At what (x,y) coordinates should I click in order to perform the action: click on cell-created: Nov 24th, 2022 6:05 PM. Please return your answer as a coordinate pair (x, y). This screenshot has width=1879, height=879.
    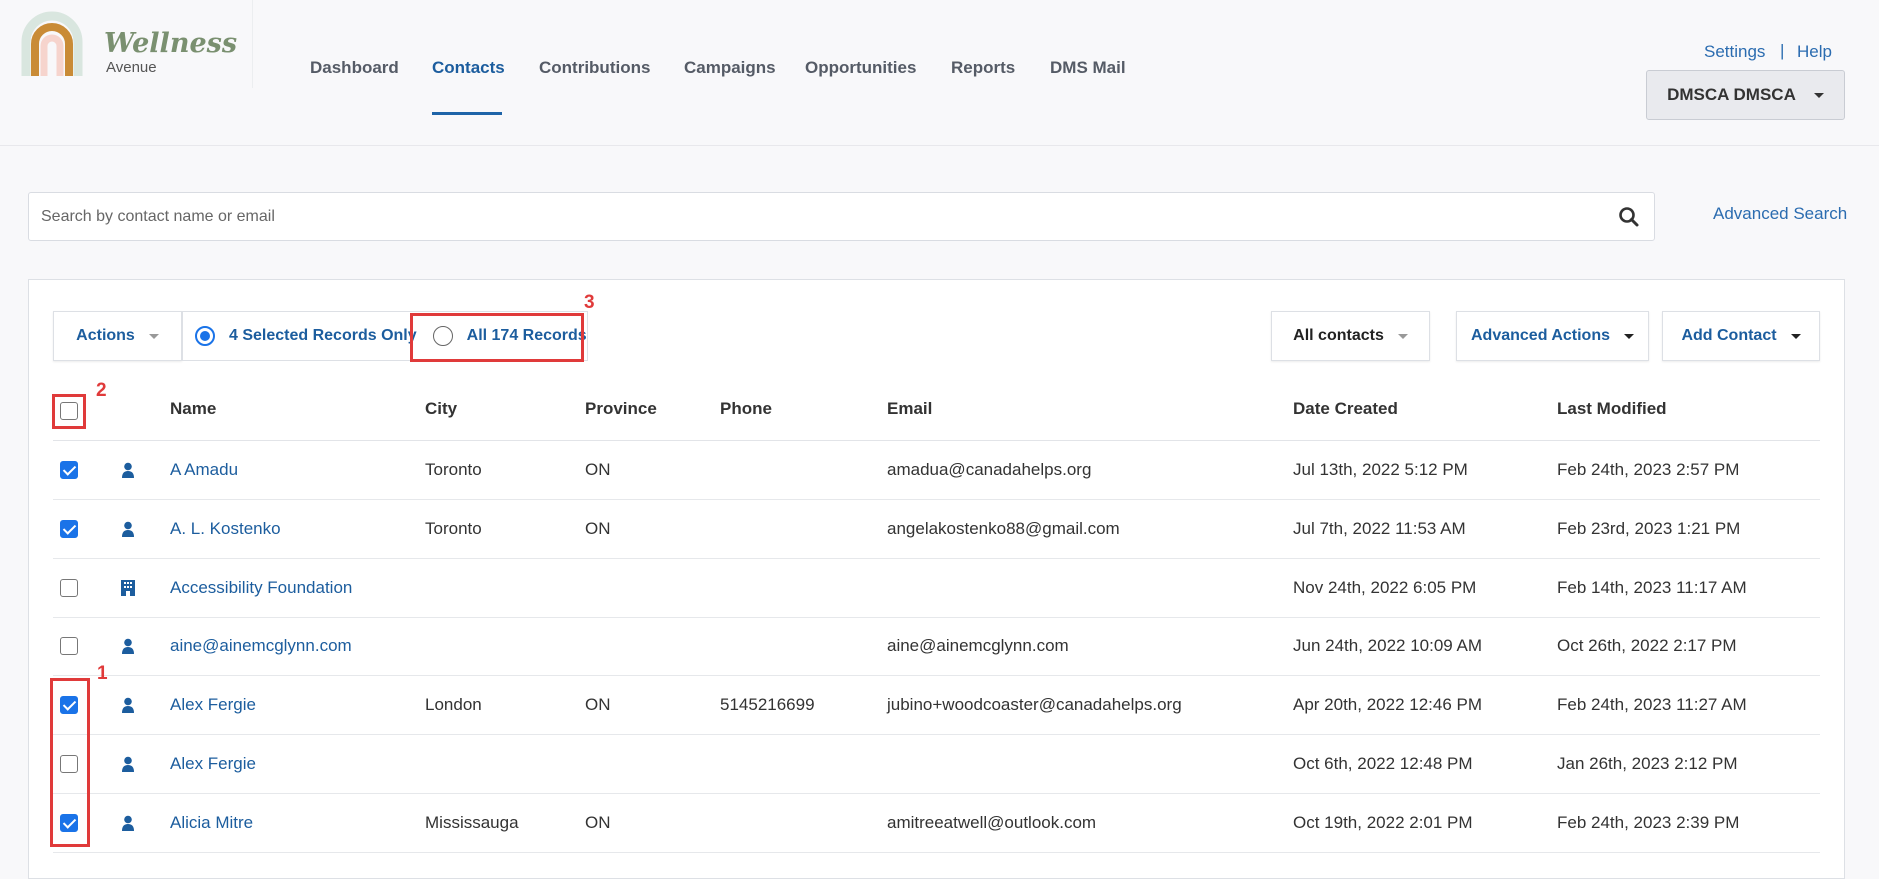
    Looking at the image, I should click on (1385, 587).